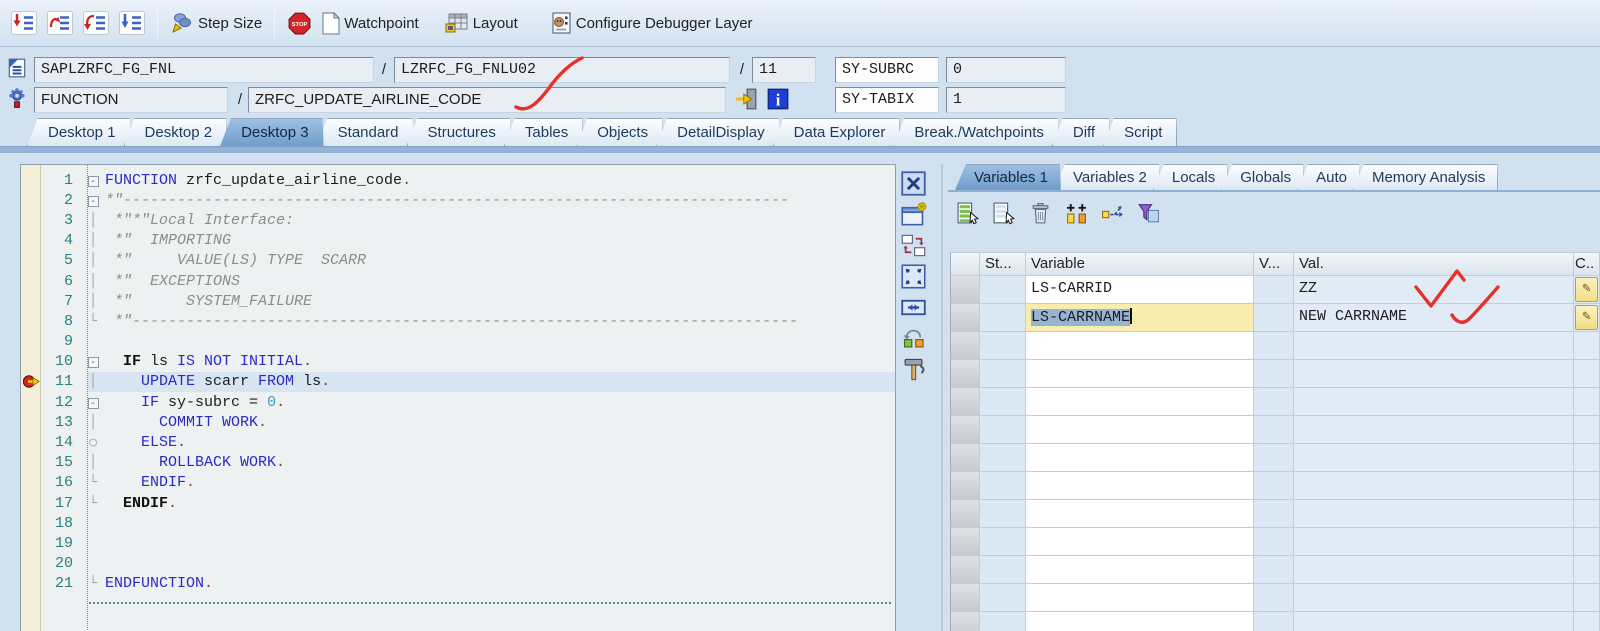  Describe the element at coordinates (204, 70) in the screenshot. I see `program-field: SAPLZRFC_FG_FNL` at that location.